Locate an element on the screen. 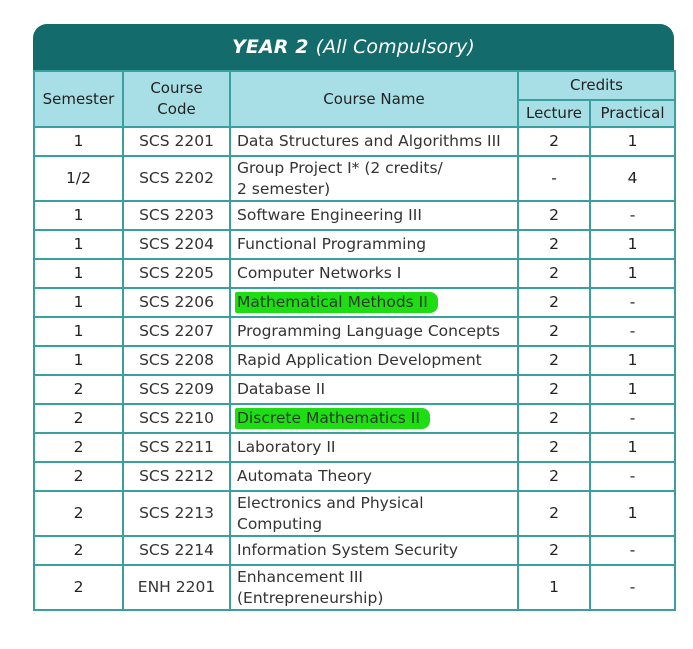  header-practical: Practical is located at coordinates (632, 113).